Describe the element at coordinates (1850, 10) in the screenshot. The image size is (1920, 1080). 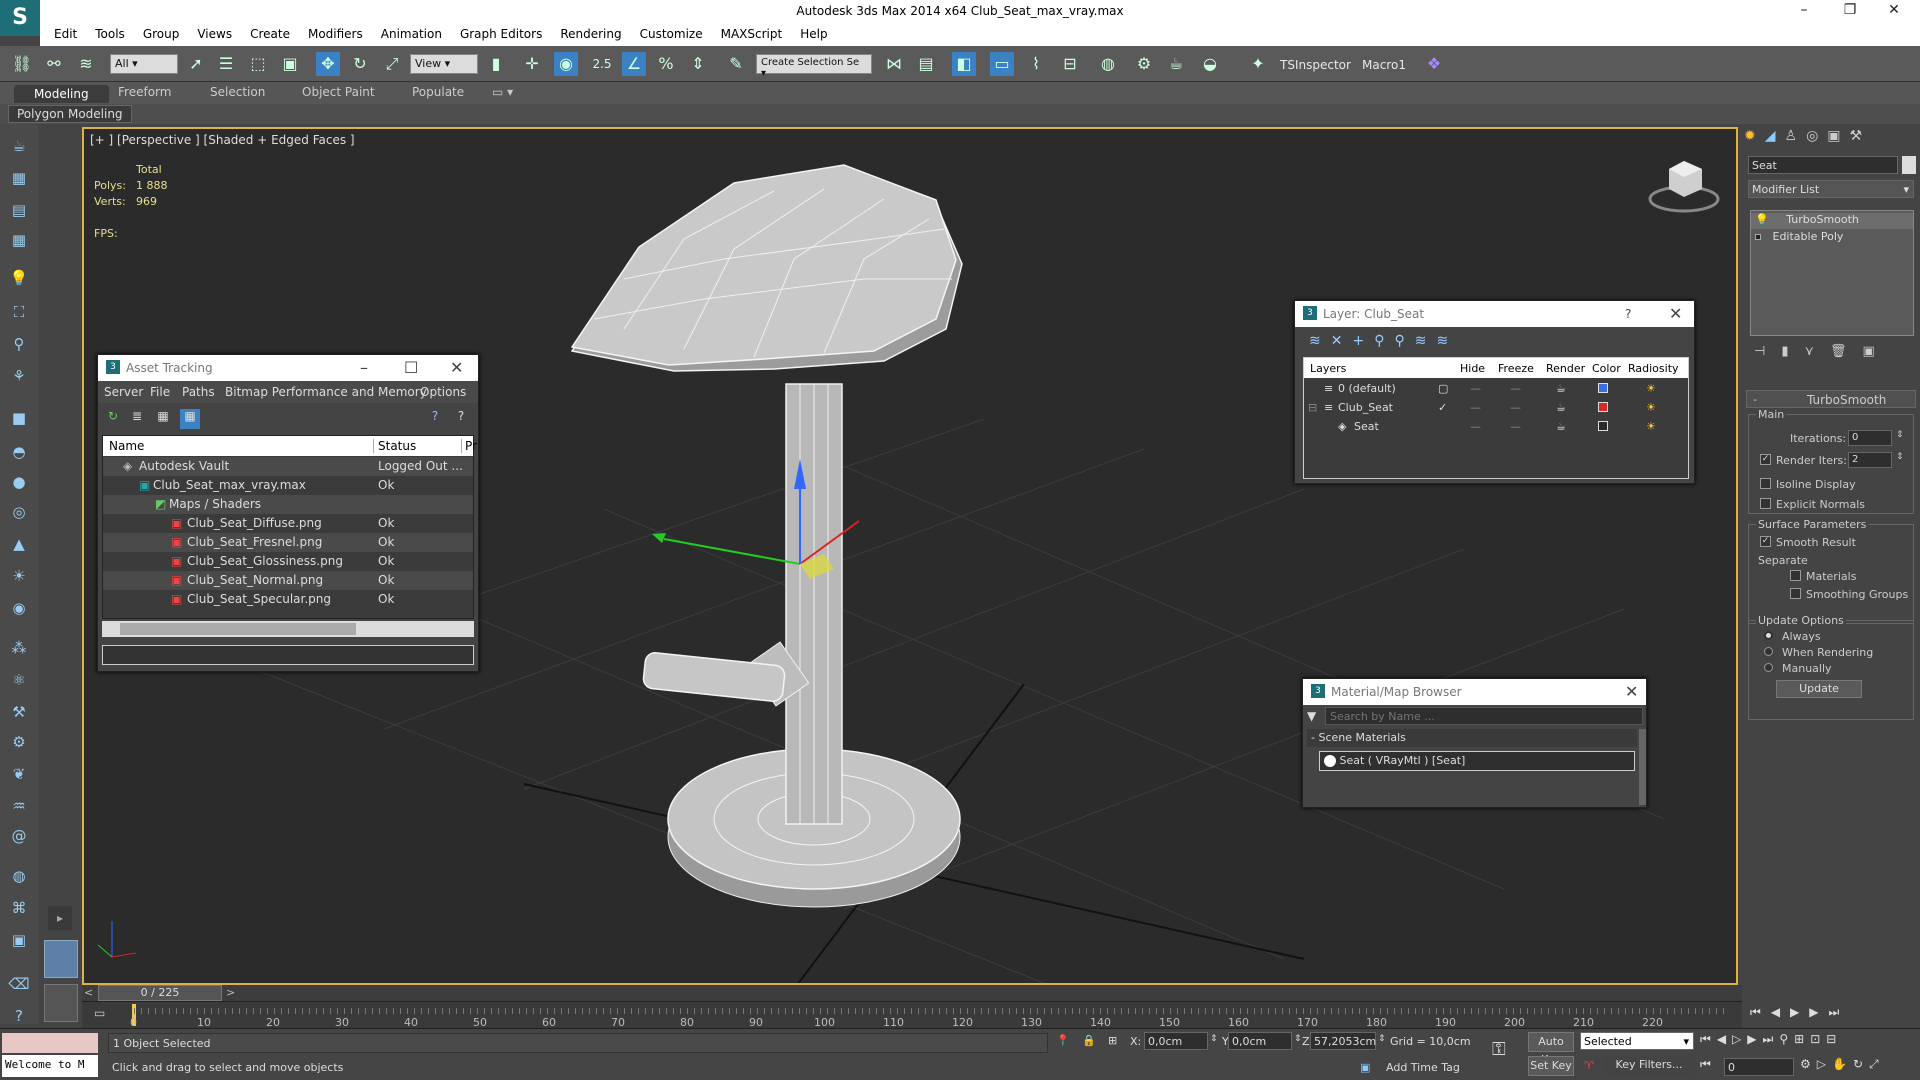
I see `restore-icon: ❐` at that location.